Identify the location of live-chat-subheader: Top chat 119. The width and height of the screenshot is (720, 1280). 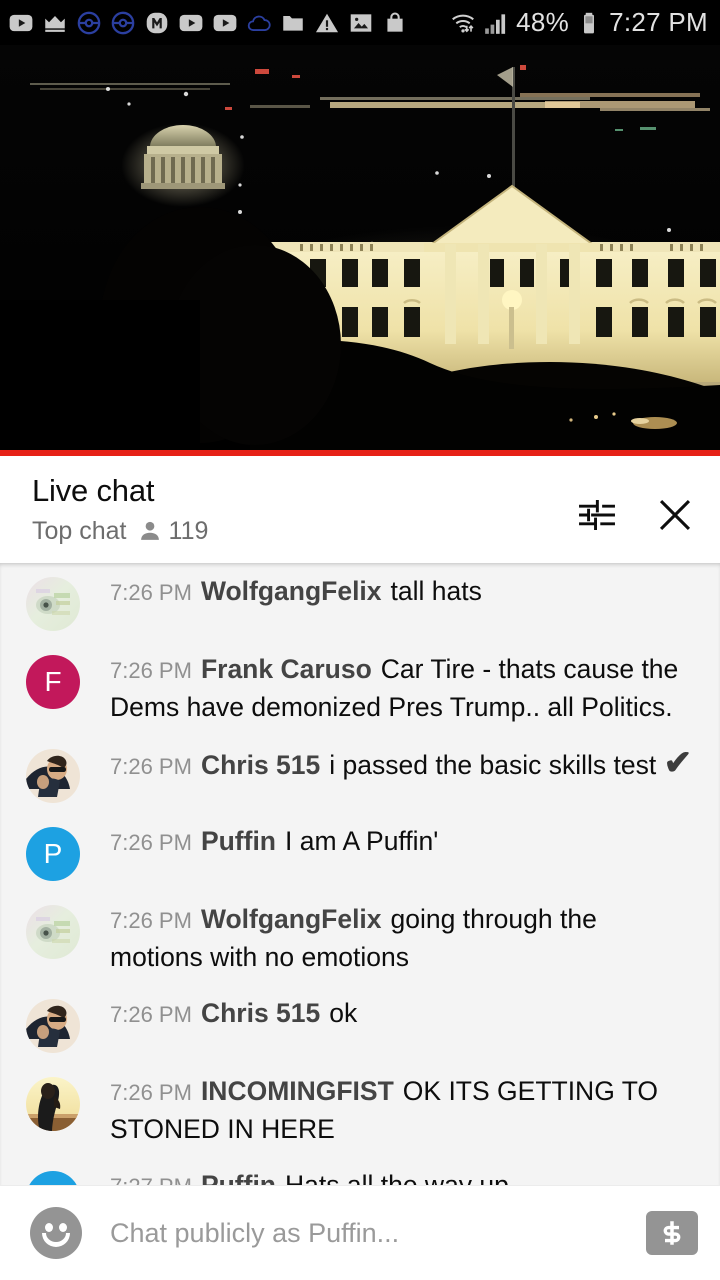
(303, 531).